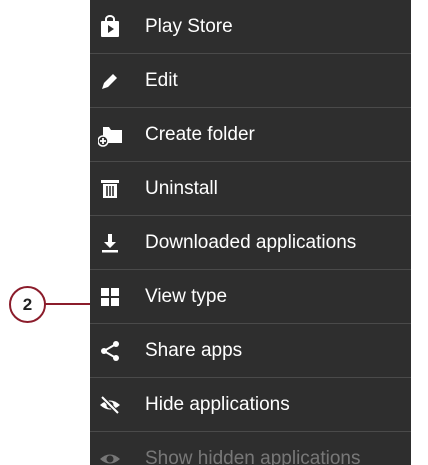 The width and height of the screenshot is (428, 465). What do you see at coordinates (200, 134) in the screenshot?
I see `menu-item-label: Create folder` at bounding box center [200, 134].